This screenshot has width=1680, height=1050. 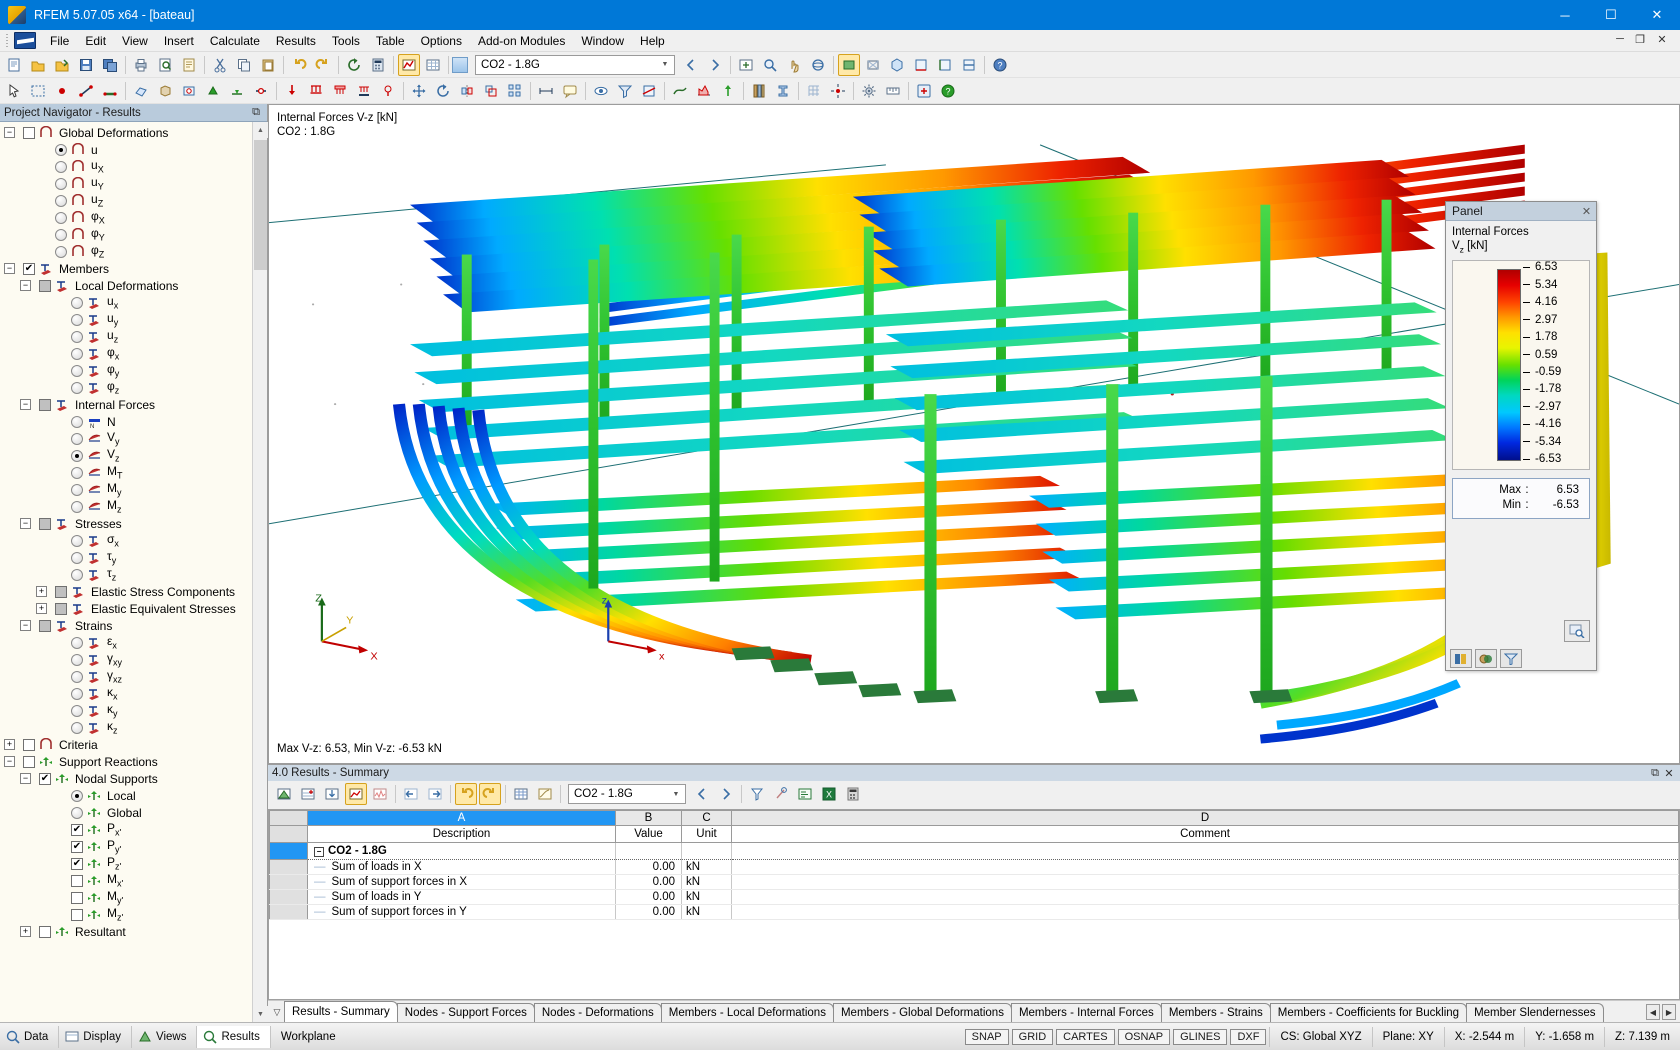 I want to click on redo-icon, so click(x=323, y=65).